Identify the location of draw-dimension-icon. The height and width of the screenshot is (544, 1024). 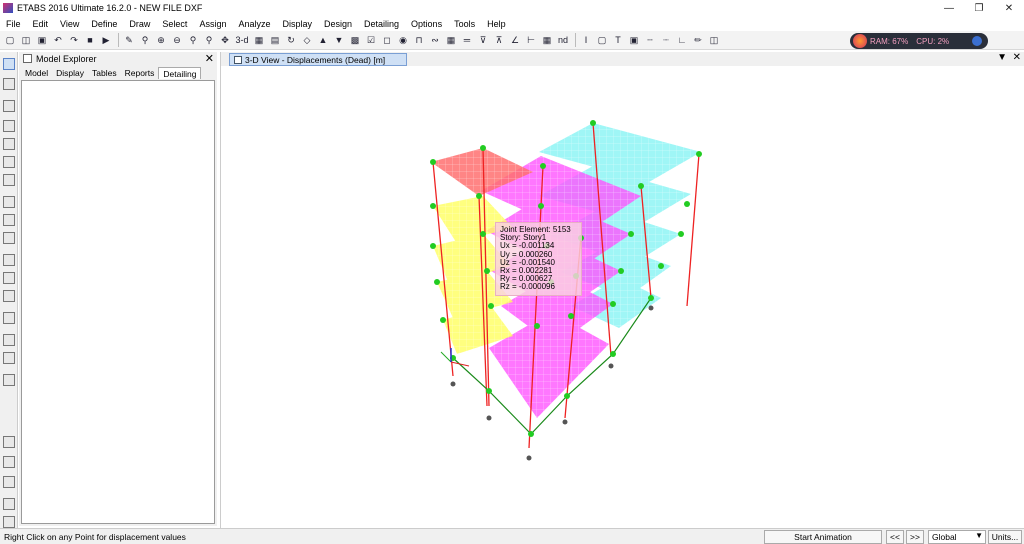
(9, 358).